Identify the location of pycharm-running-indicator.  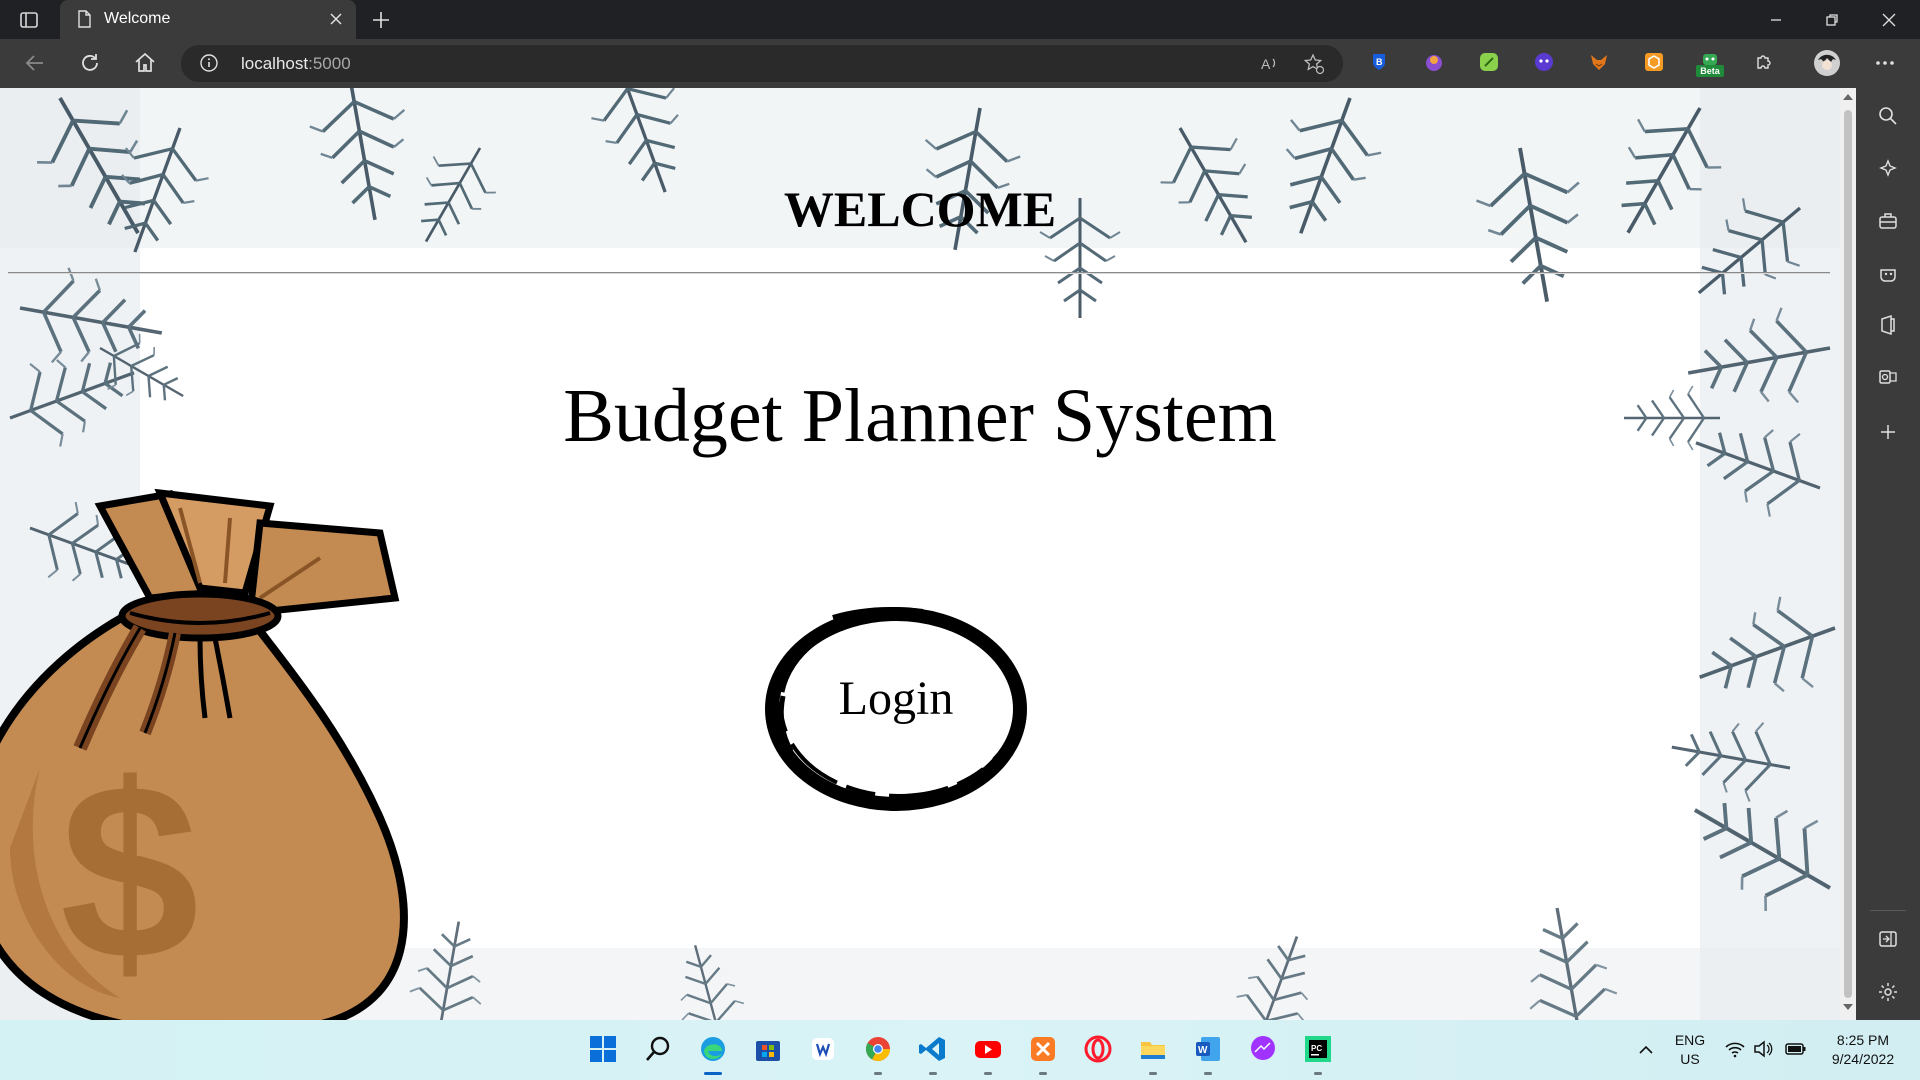
(1318, 1073).